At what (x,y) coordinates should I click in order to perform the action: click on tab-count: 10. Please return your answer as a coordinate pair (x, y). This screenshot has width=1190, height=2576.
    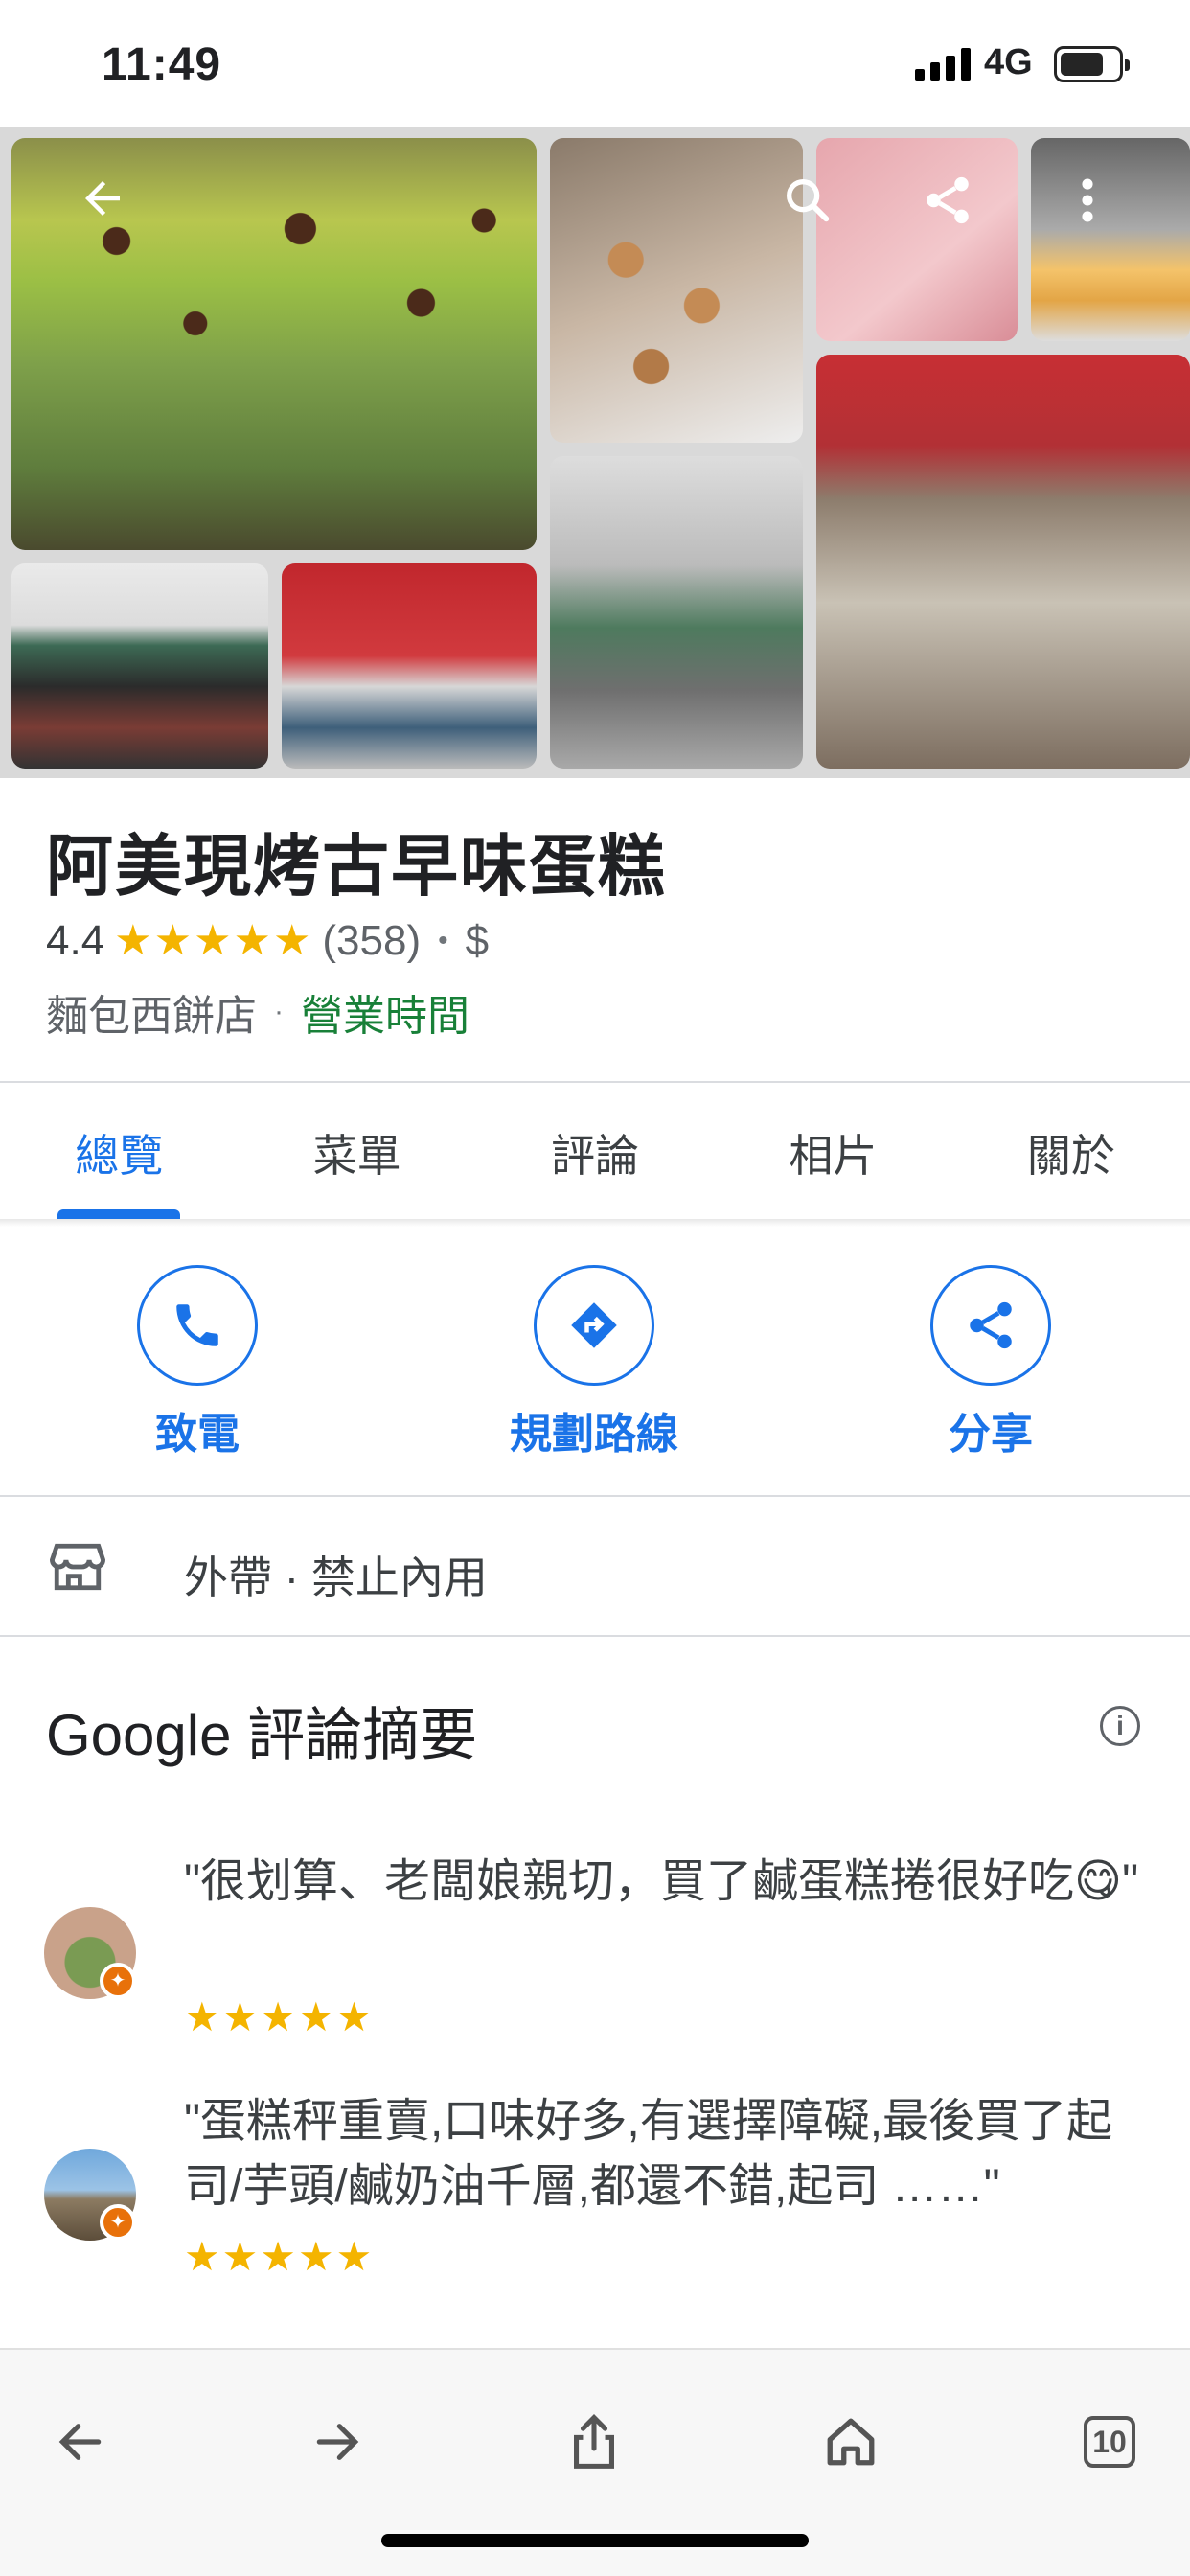
    Looking at the image, I should click on (1109, 2442).